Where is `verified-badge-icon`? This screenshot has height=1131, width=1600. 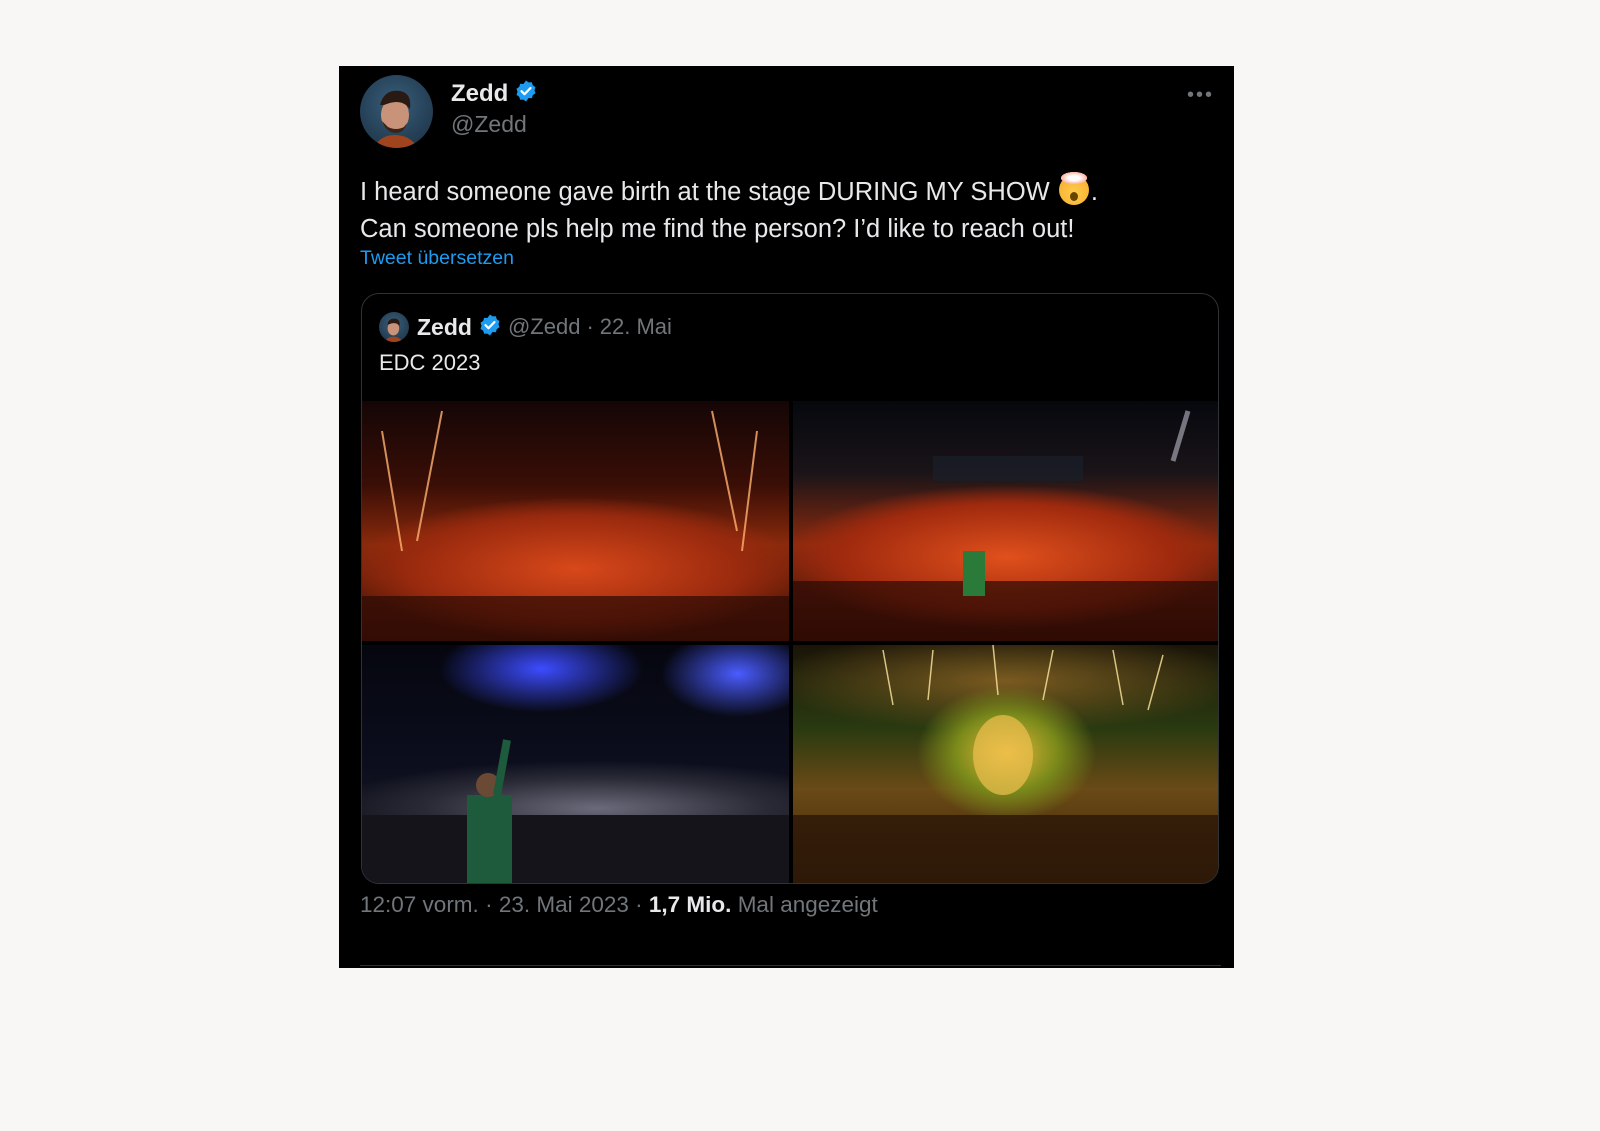
verified-badge-icon is located at coordinates (526, 93).